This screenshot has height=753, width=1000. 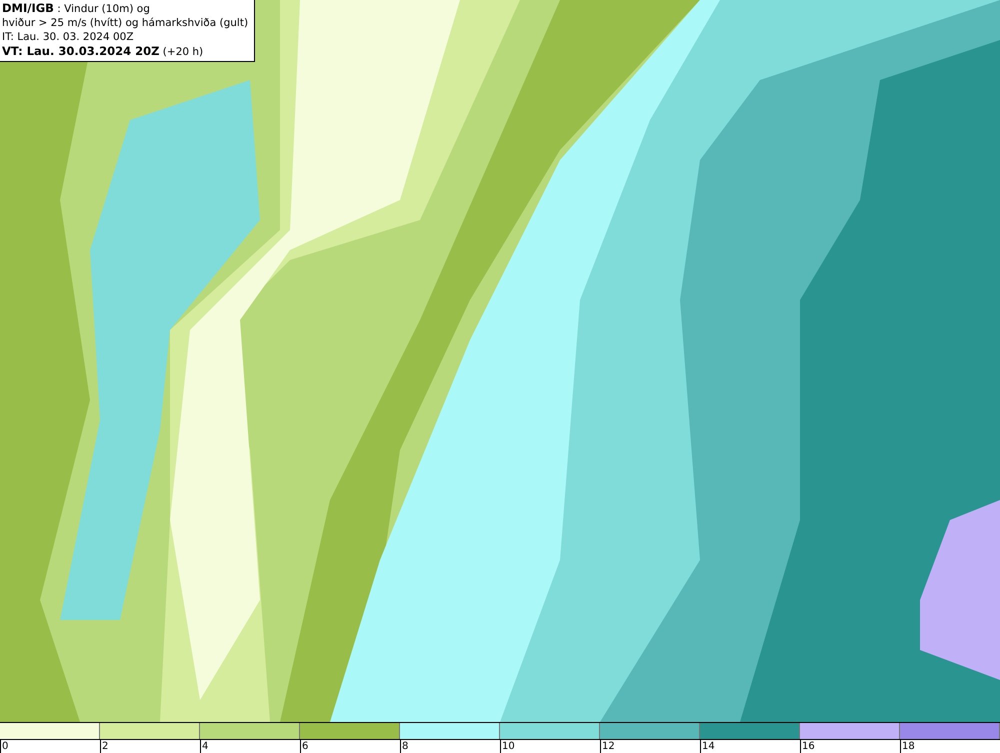 I want to click on legend-text: IT: Lau. 30. 03. 2024 00Z, so click(x=68, y=37).